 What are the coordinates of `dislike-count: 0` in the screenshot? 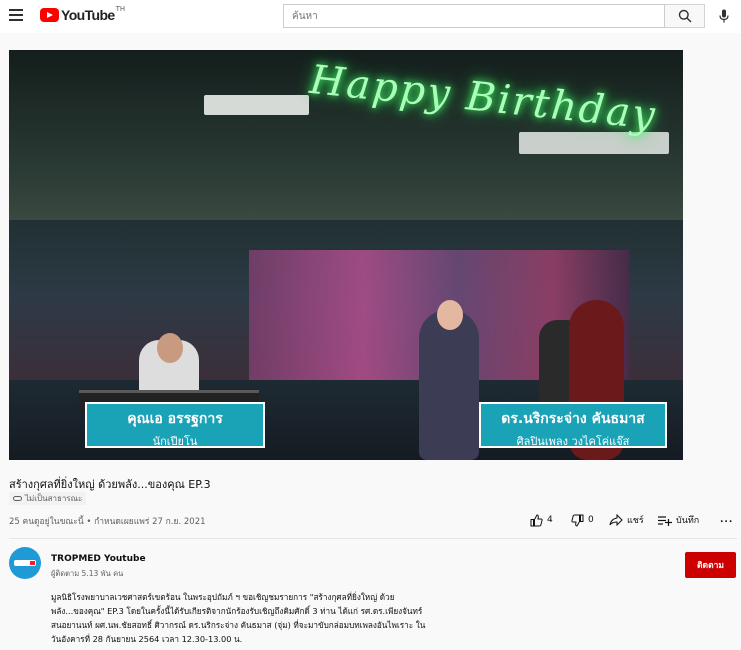 It's located at (591, 520).